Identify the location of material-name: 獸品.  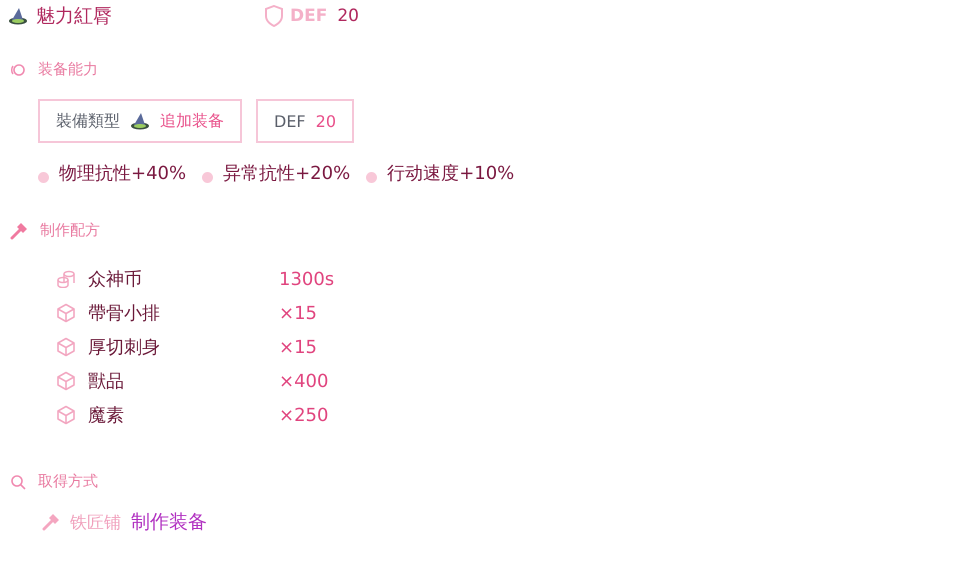
(106, 381).